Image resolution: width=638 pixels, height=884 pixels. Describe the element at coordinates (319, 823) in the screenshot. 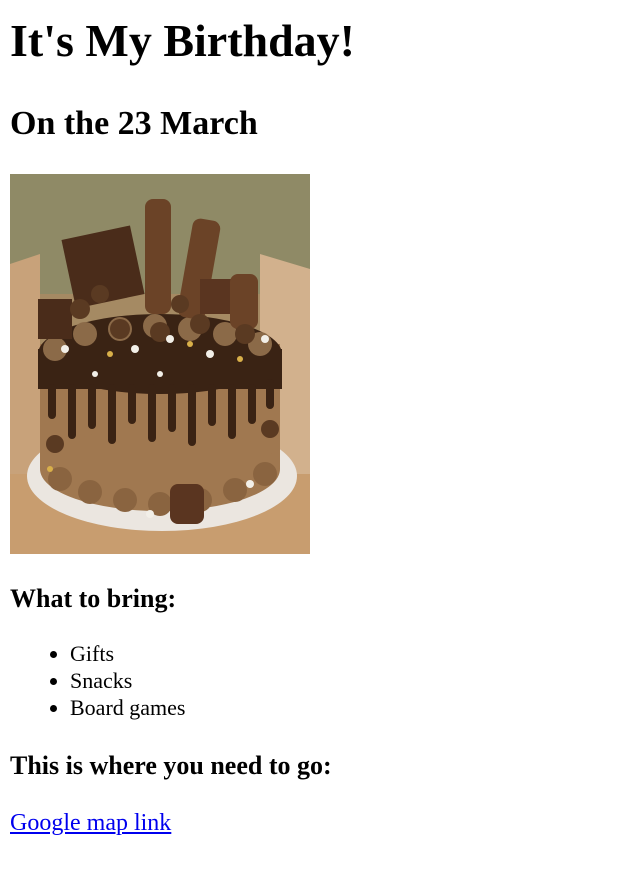

I see `map-link-paragraph: Google map link` at that location.